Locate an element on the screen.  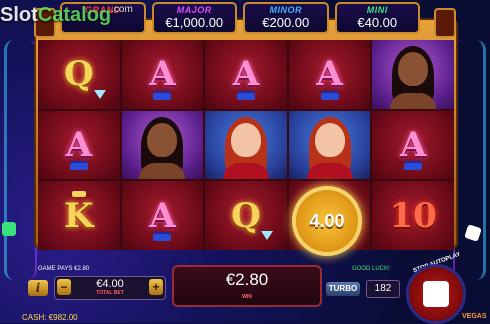
stop-icon is located at coordinates (436, 294).